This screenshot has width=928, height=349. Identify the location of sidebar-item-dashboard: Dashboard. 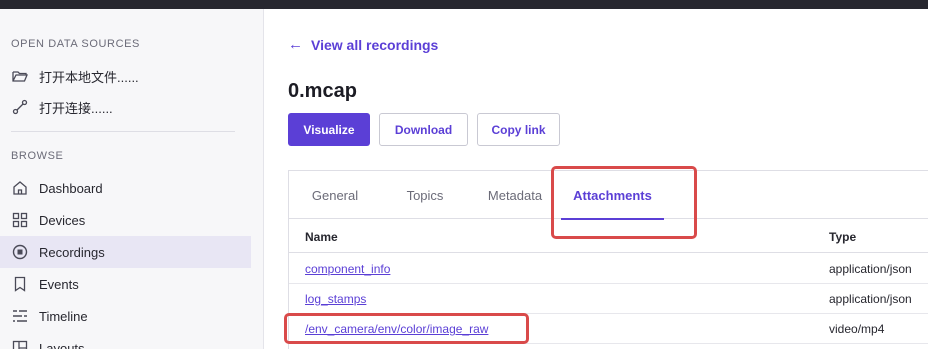
(125, 188).